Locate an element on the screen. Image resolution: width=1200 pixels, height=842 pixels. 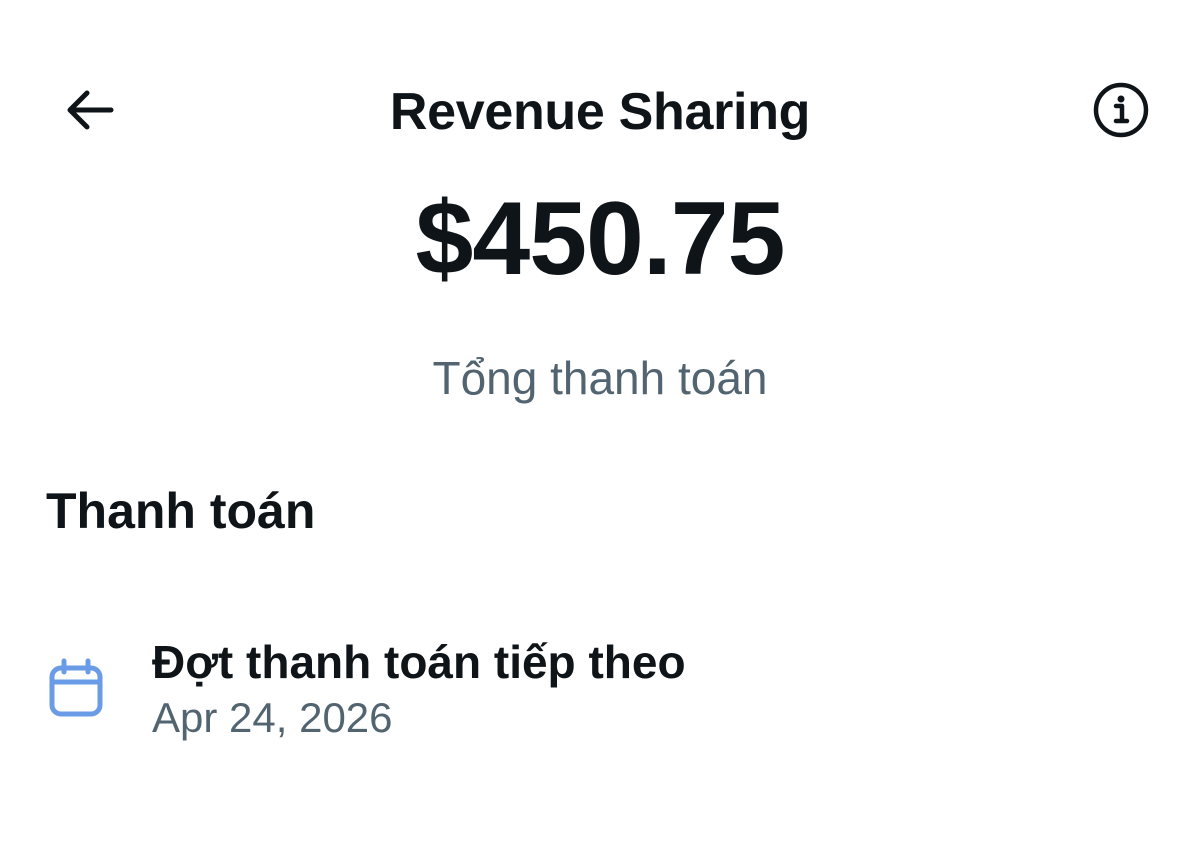
info-icon is located at coordinates (1121, 110).